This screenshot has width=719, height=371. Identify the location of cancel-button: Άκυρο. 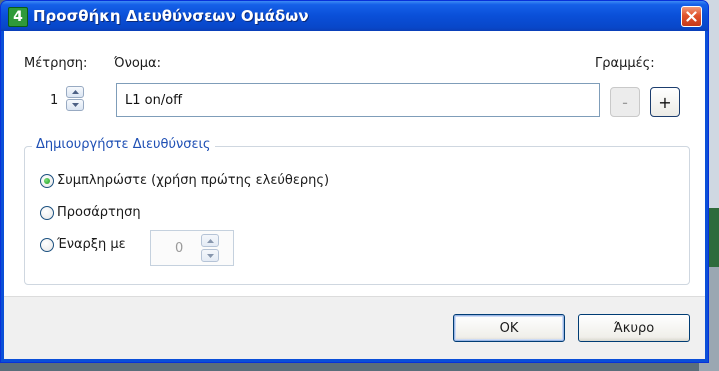
(634, 328).